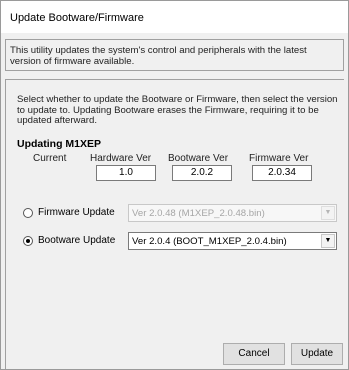 The width and height of the screenshot is (349, 370). What do you see at coordinates (317, 354) in the screenshot?
I see `update-button: Update` at bounding box center [317, 354].